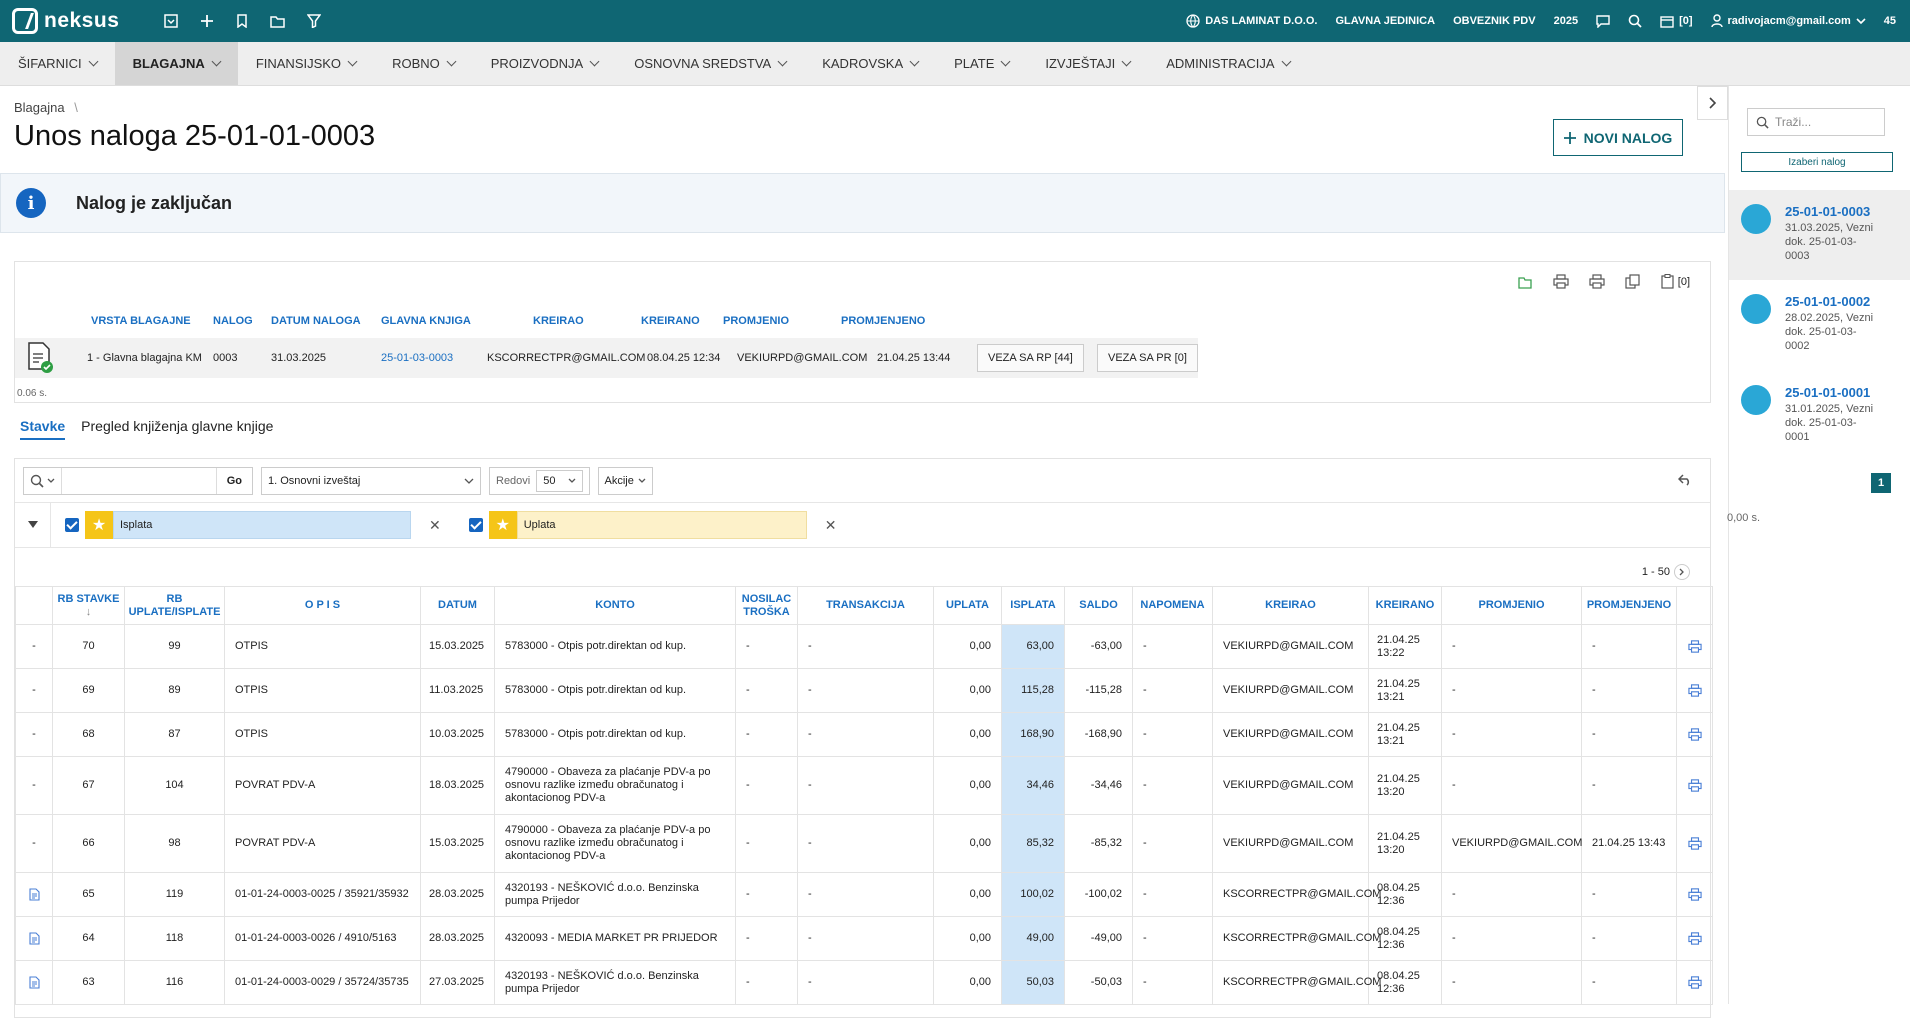  I want to click on menu-proizvodnja: PROIZVODNJA, so click(544, 63).